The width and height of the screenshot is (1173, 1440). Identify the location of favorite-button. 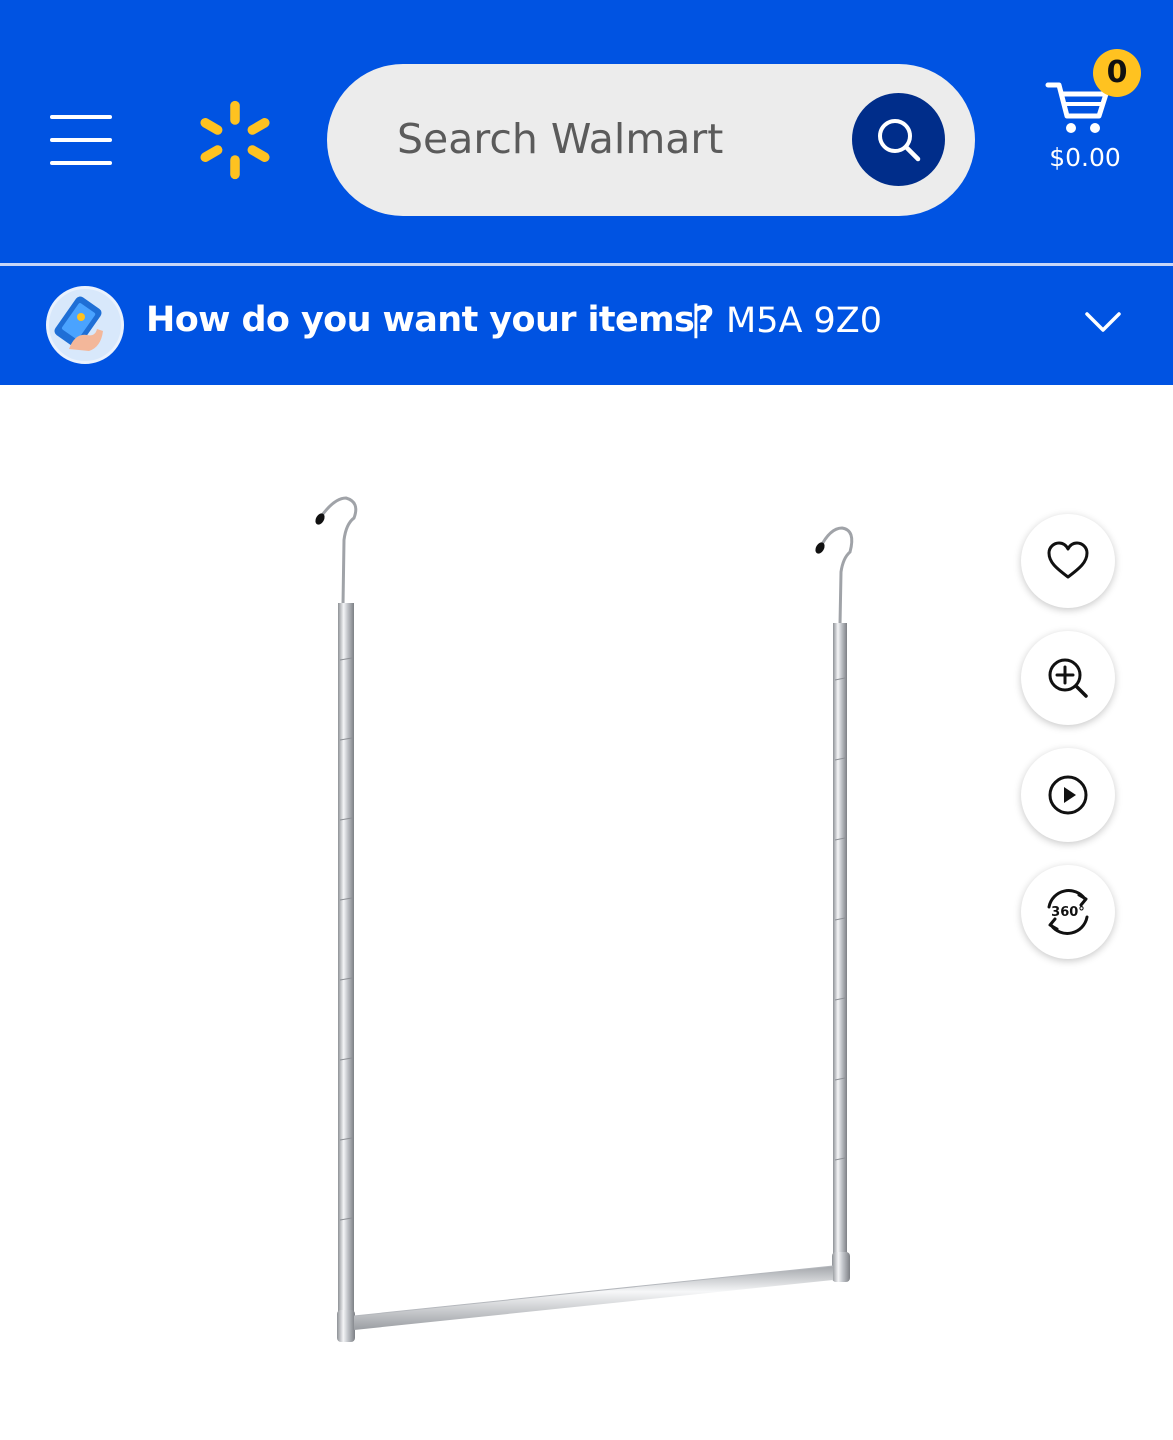
(1068, 561).